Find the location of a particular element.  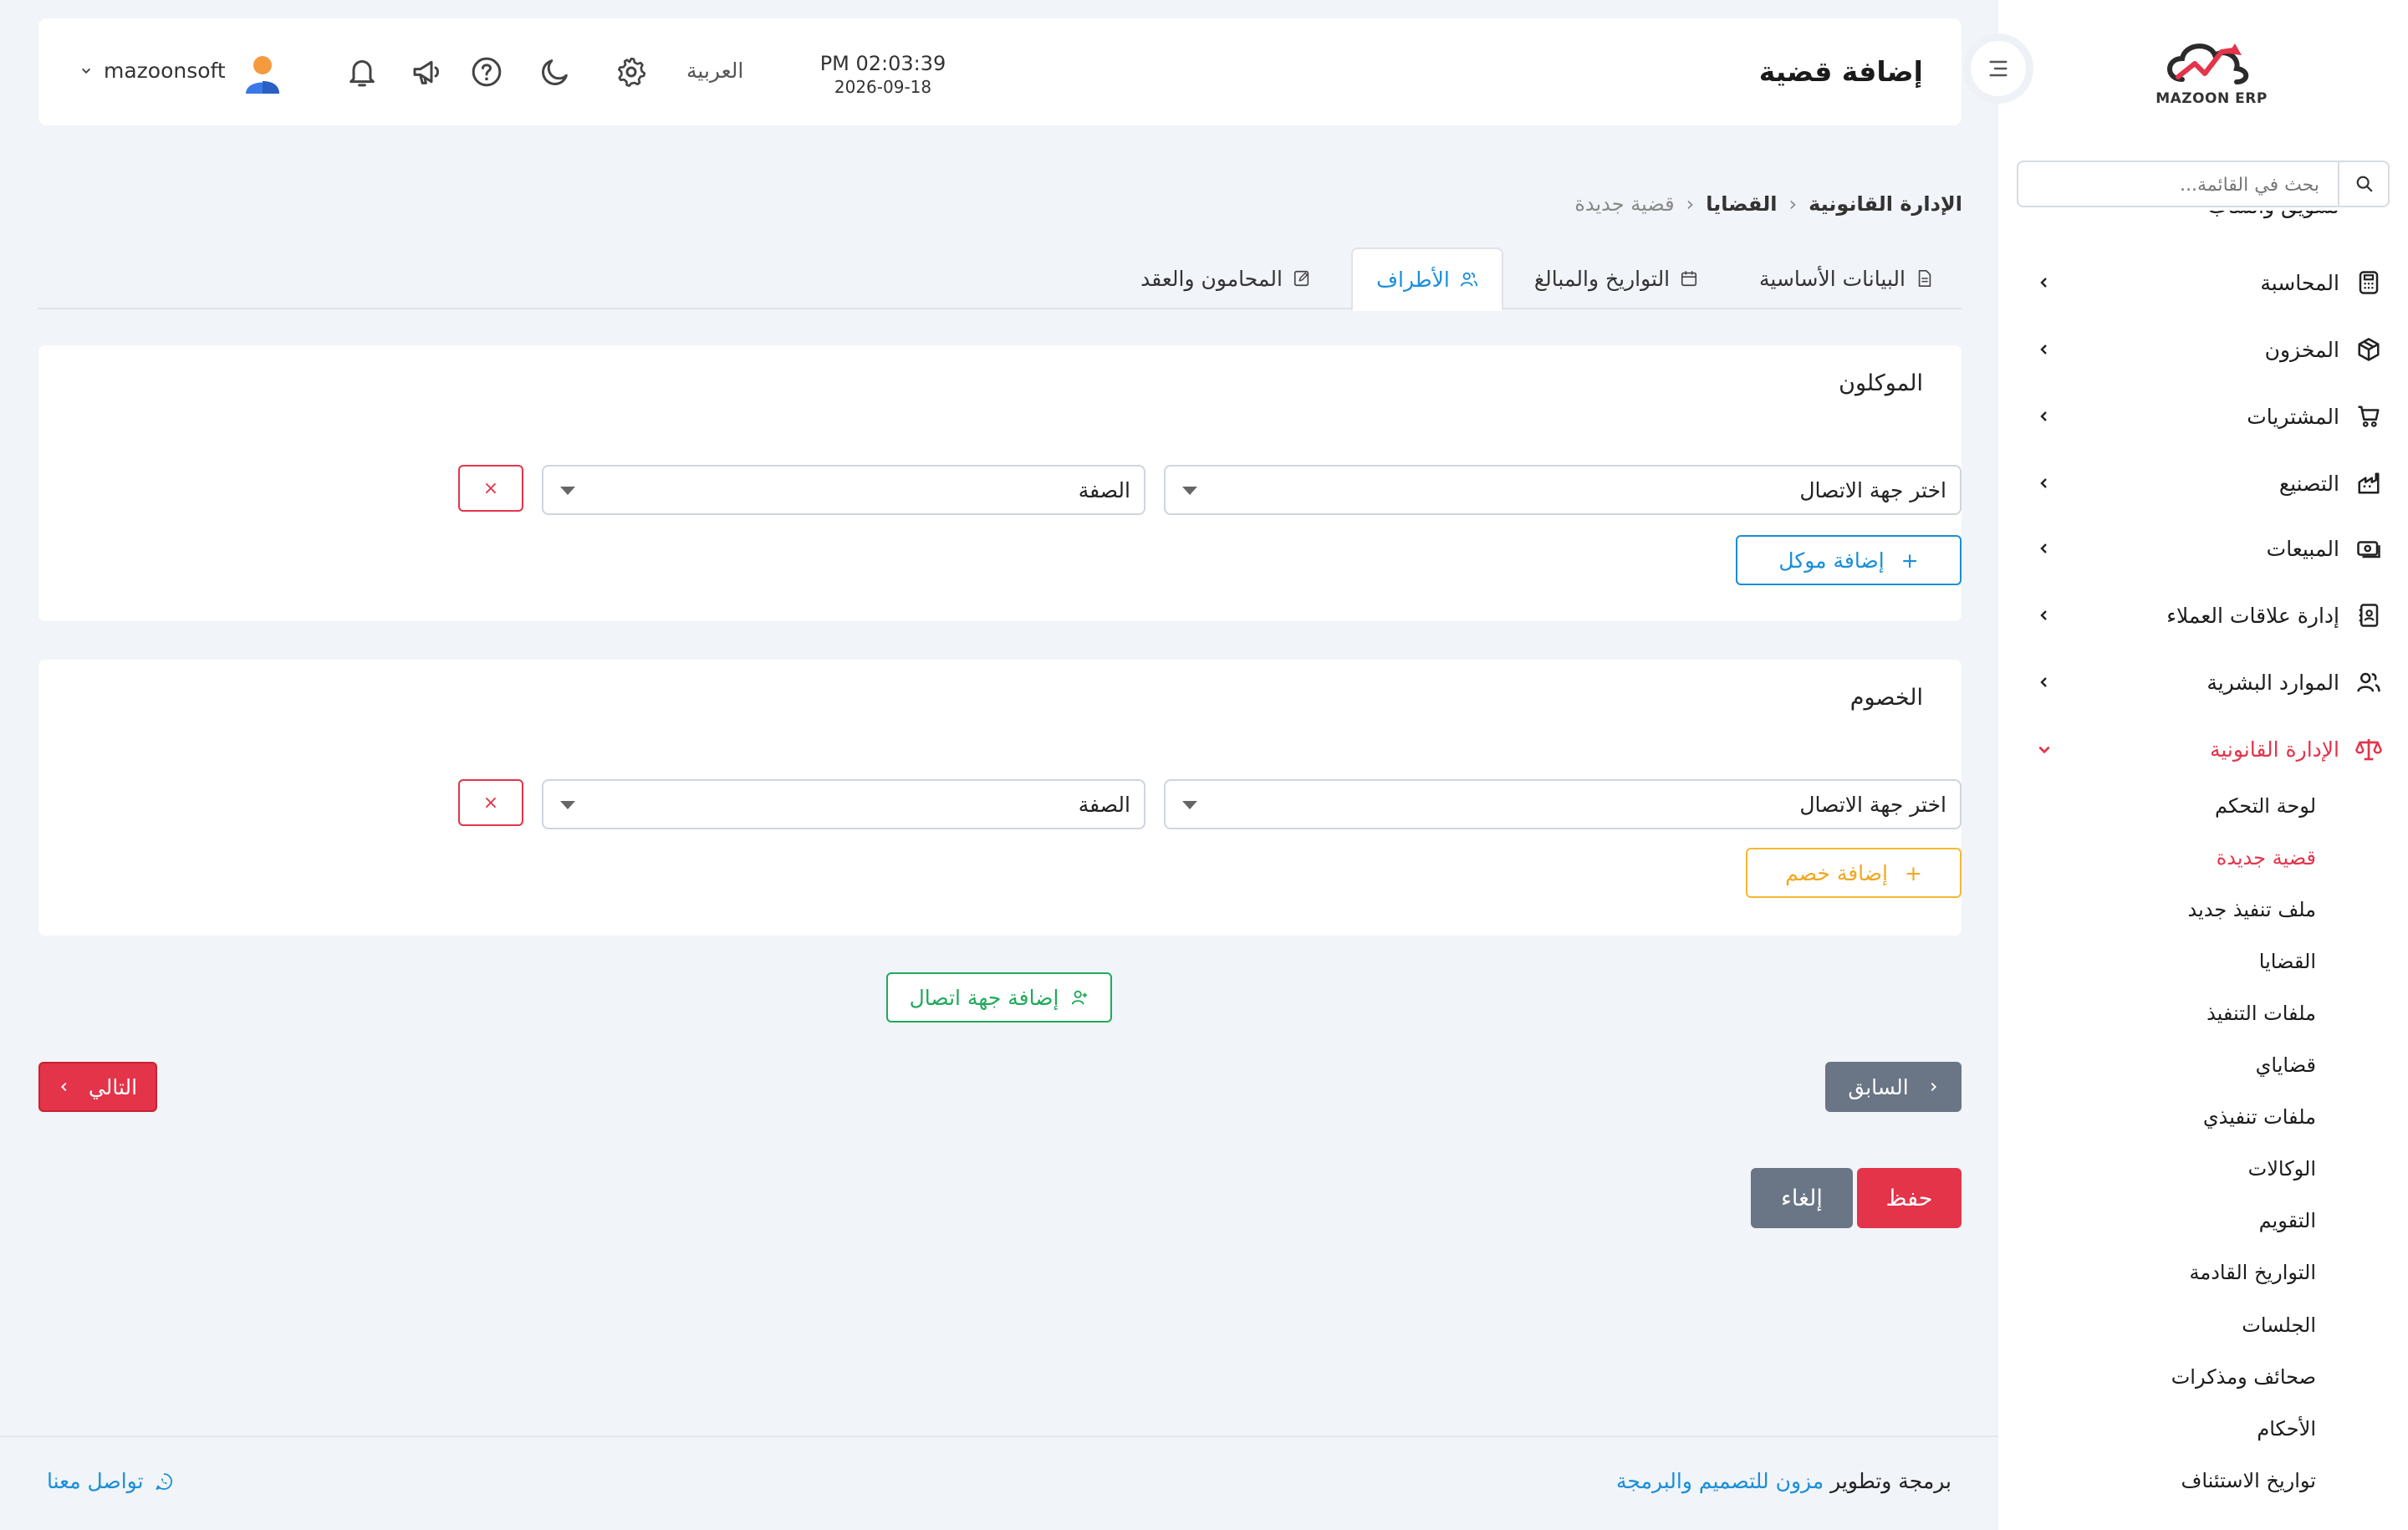

document-icon is located at coordinates (1925, 278).